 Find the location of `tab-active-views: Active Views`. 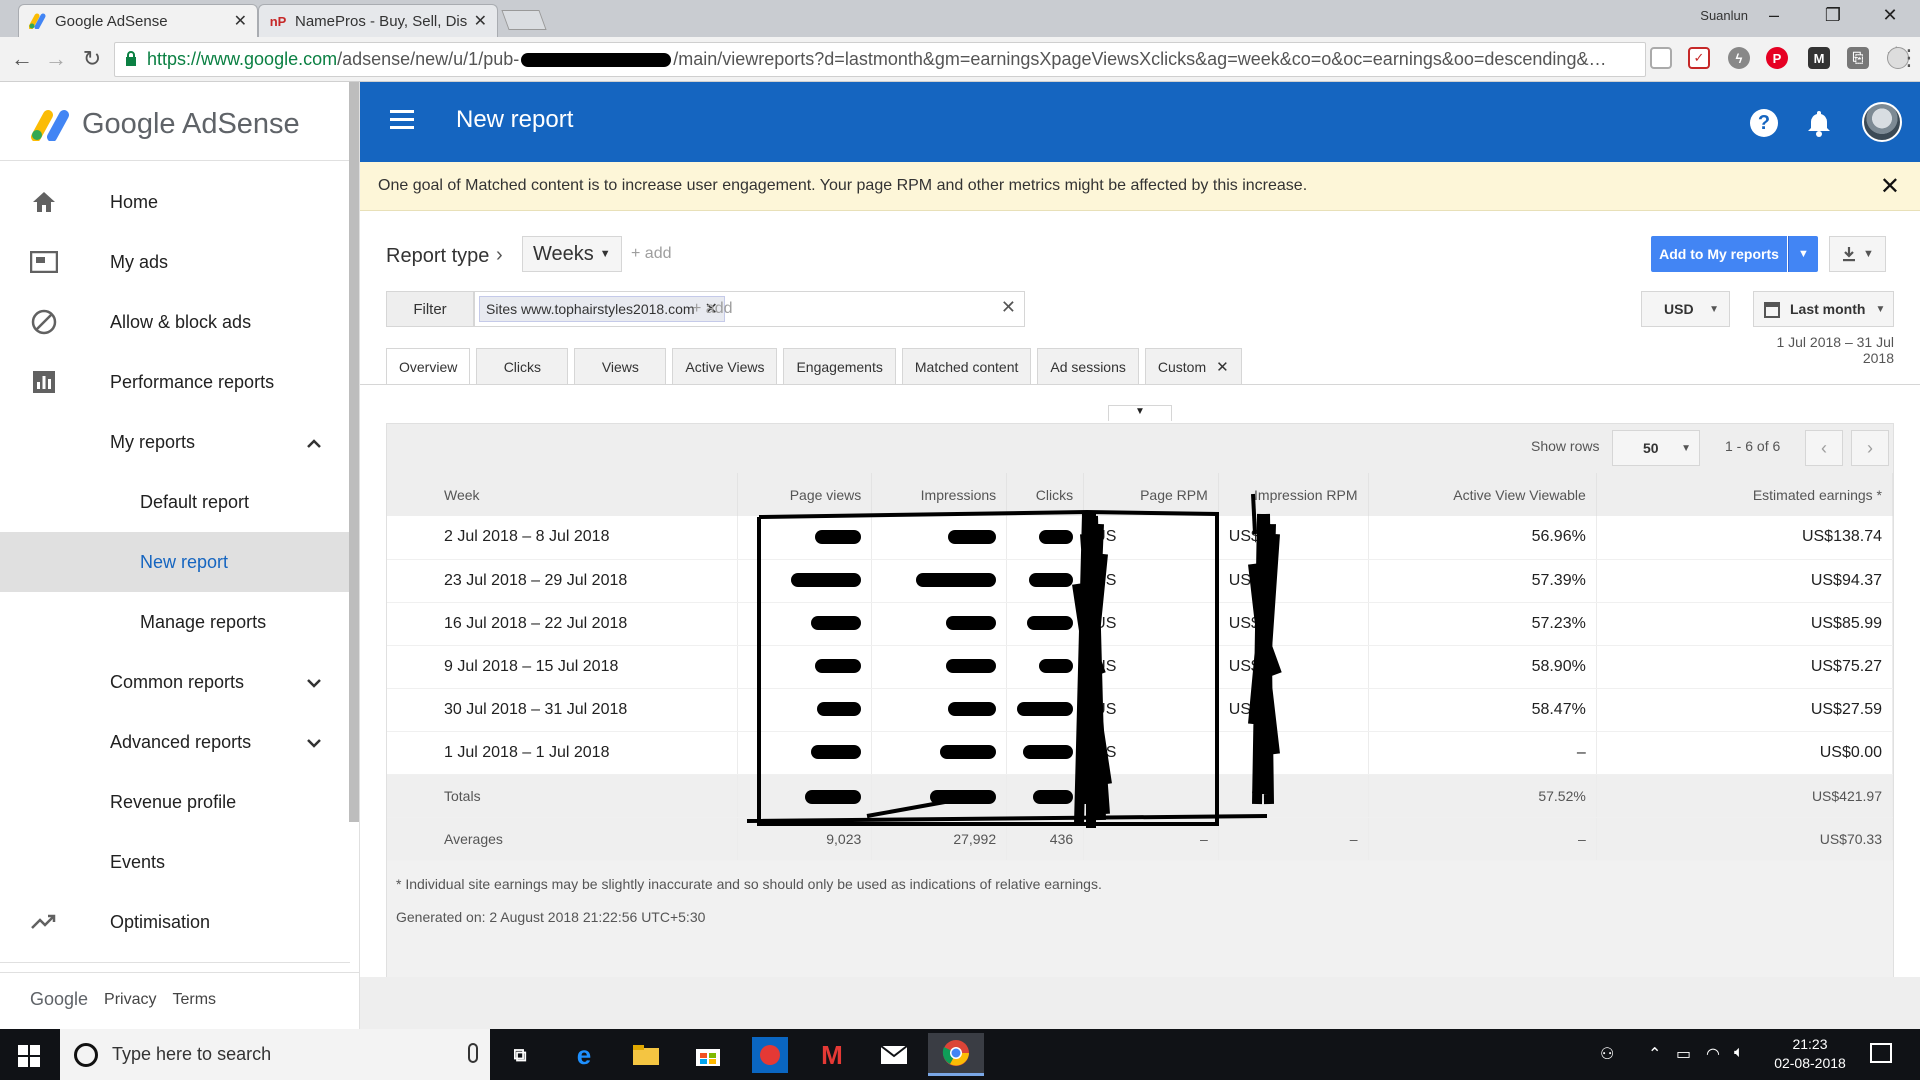

tab-active-views: Active Views is located at coordinates (725, 366).